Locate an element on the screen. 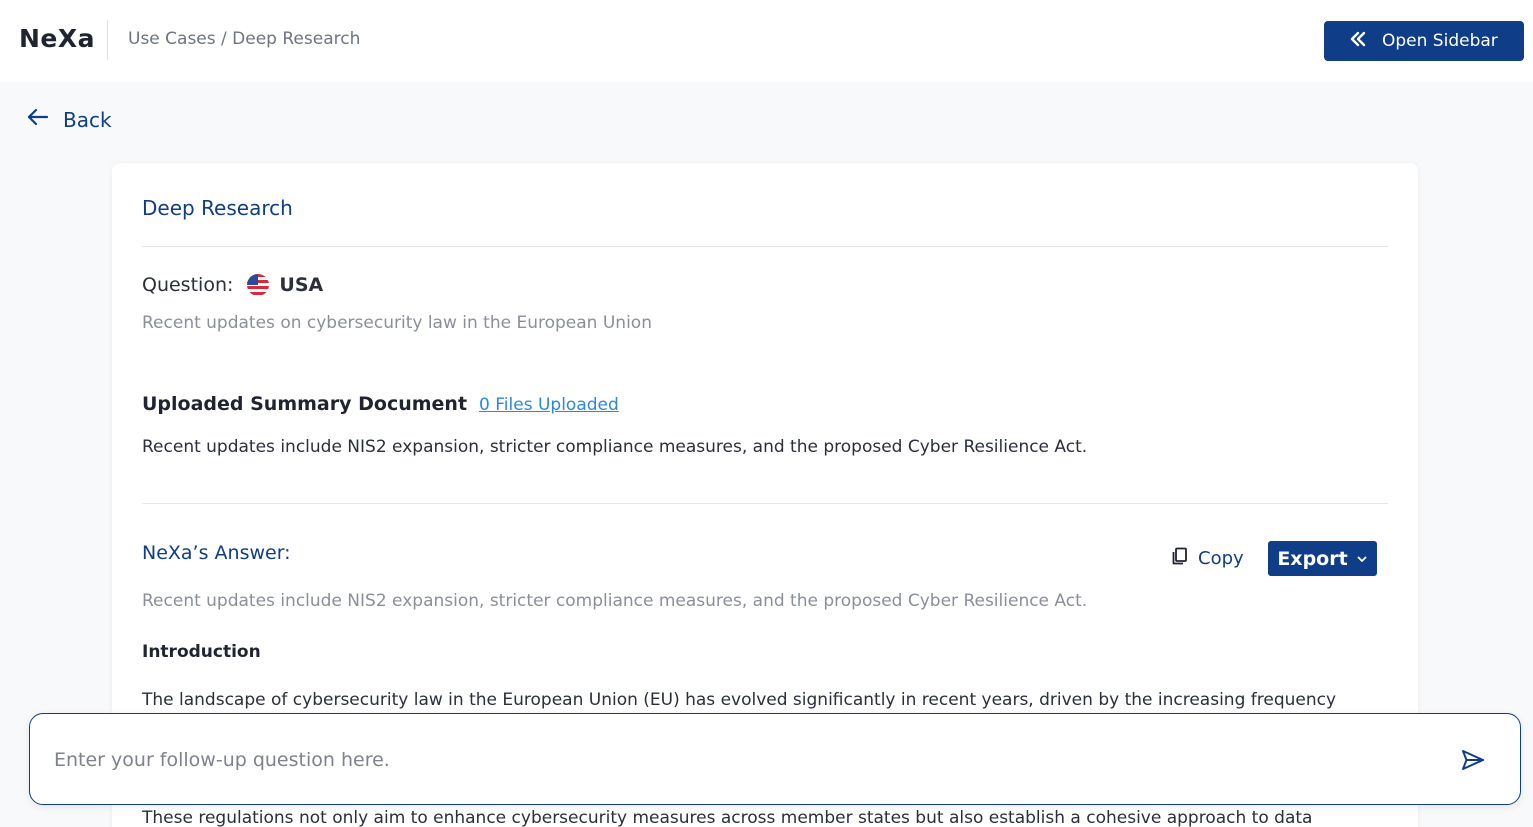 Image resolution: width=1533 pixels, height=827 pixels. question-country: USA is located at coordinates (285, 285).